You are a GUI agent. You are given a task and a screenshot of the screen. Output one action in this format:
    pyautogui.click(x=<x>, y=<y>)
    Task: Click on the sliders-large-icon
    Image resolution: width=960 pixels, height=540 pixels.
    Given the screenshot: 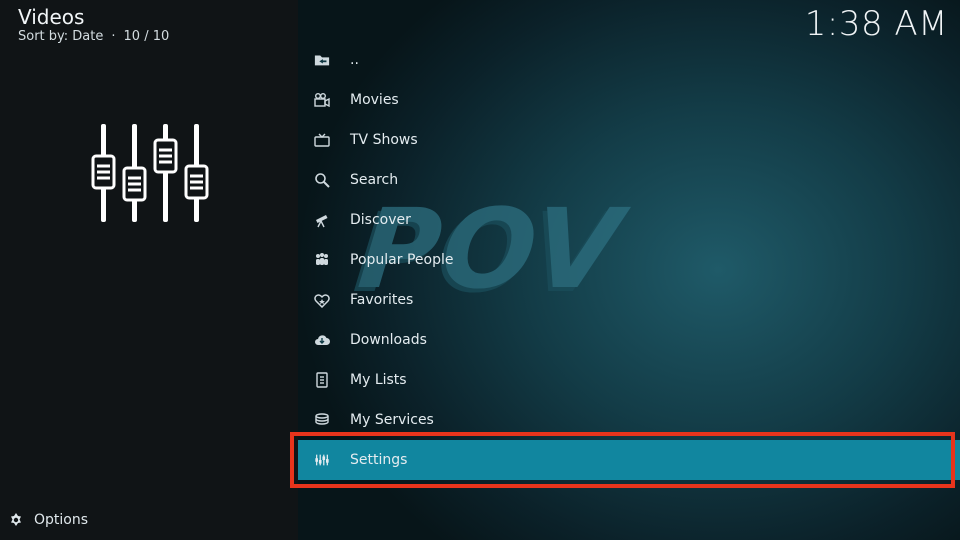 What is the action you would take?
    pyautogui.click(x=150, y=175)
    